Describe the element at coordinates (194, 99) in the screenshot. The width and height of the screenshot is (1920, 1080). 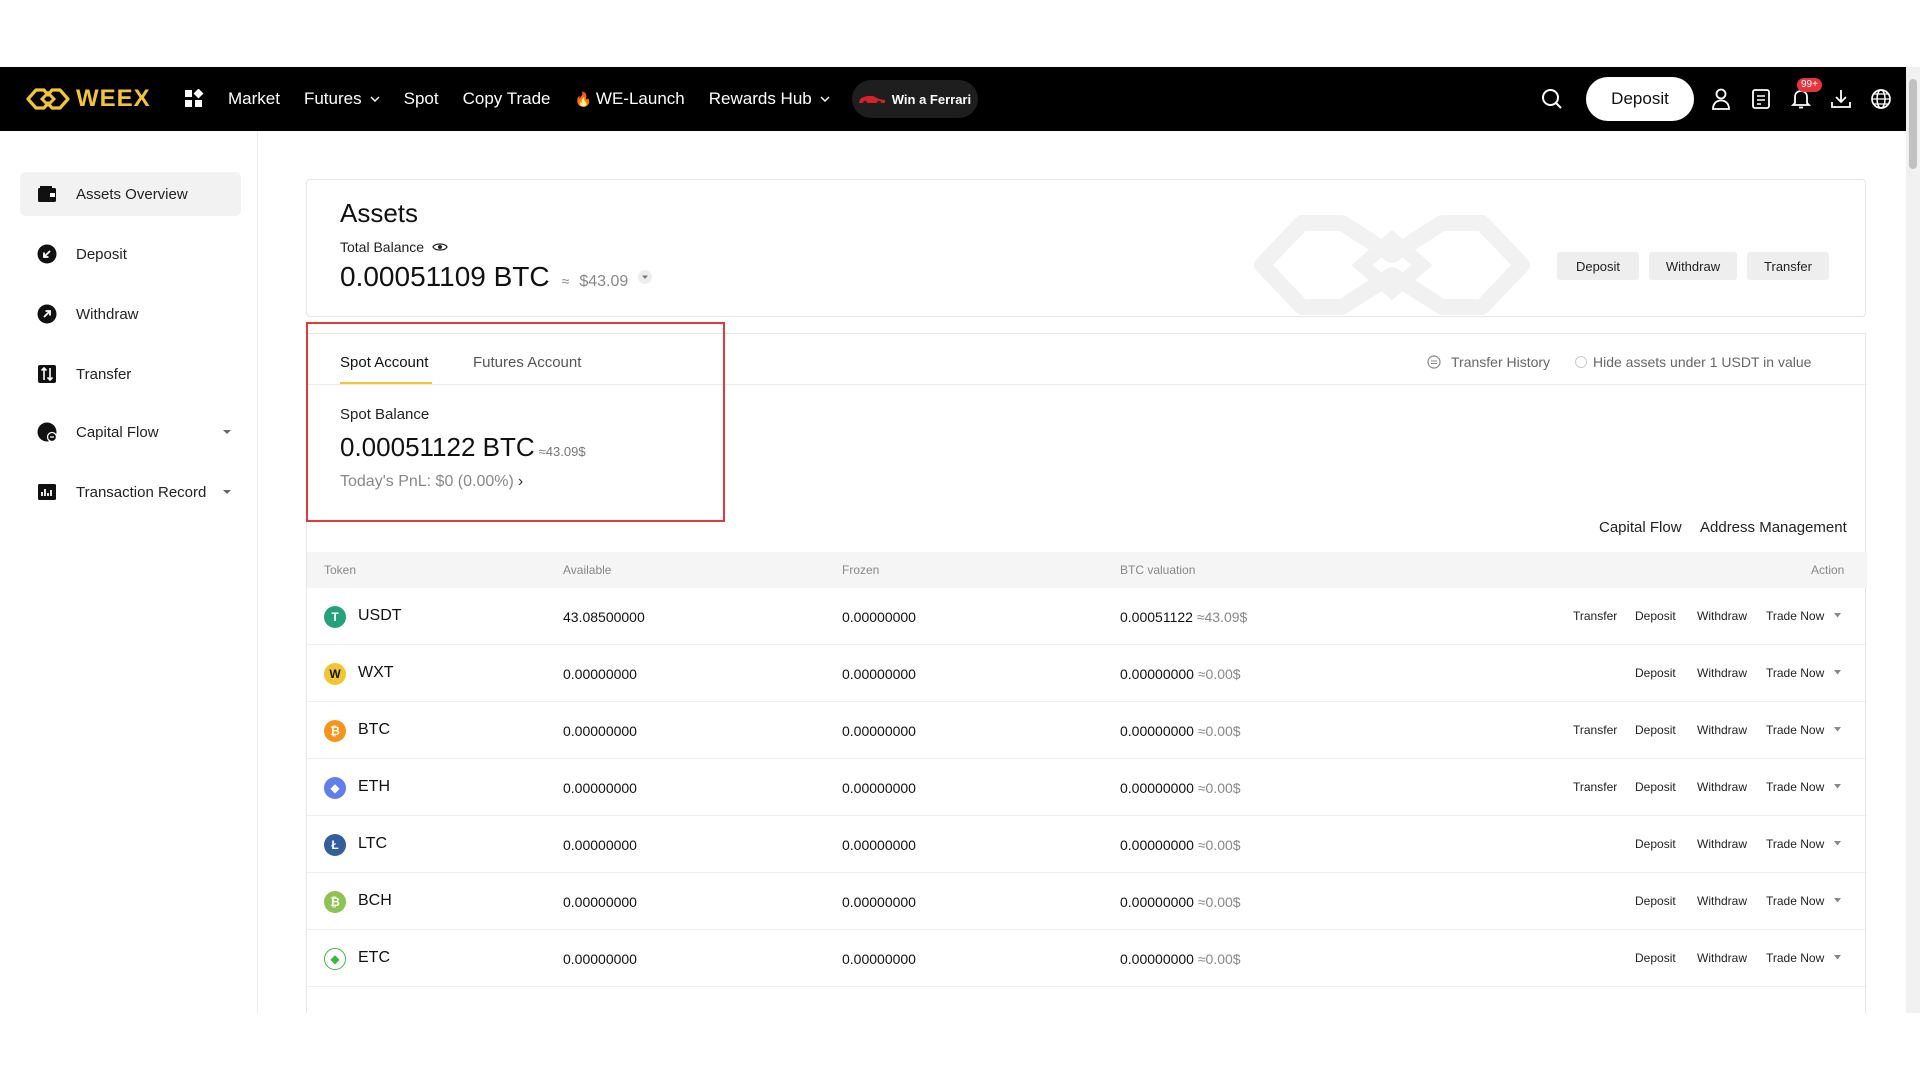
I see `apps-grid-icon` at that location.